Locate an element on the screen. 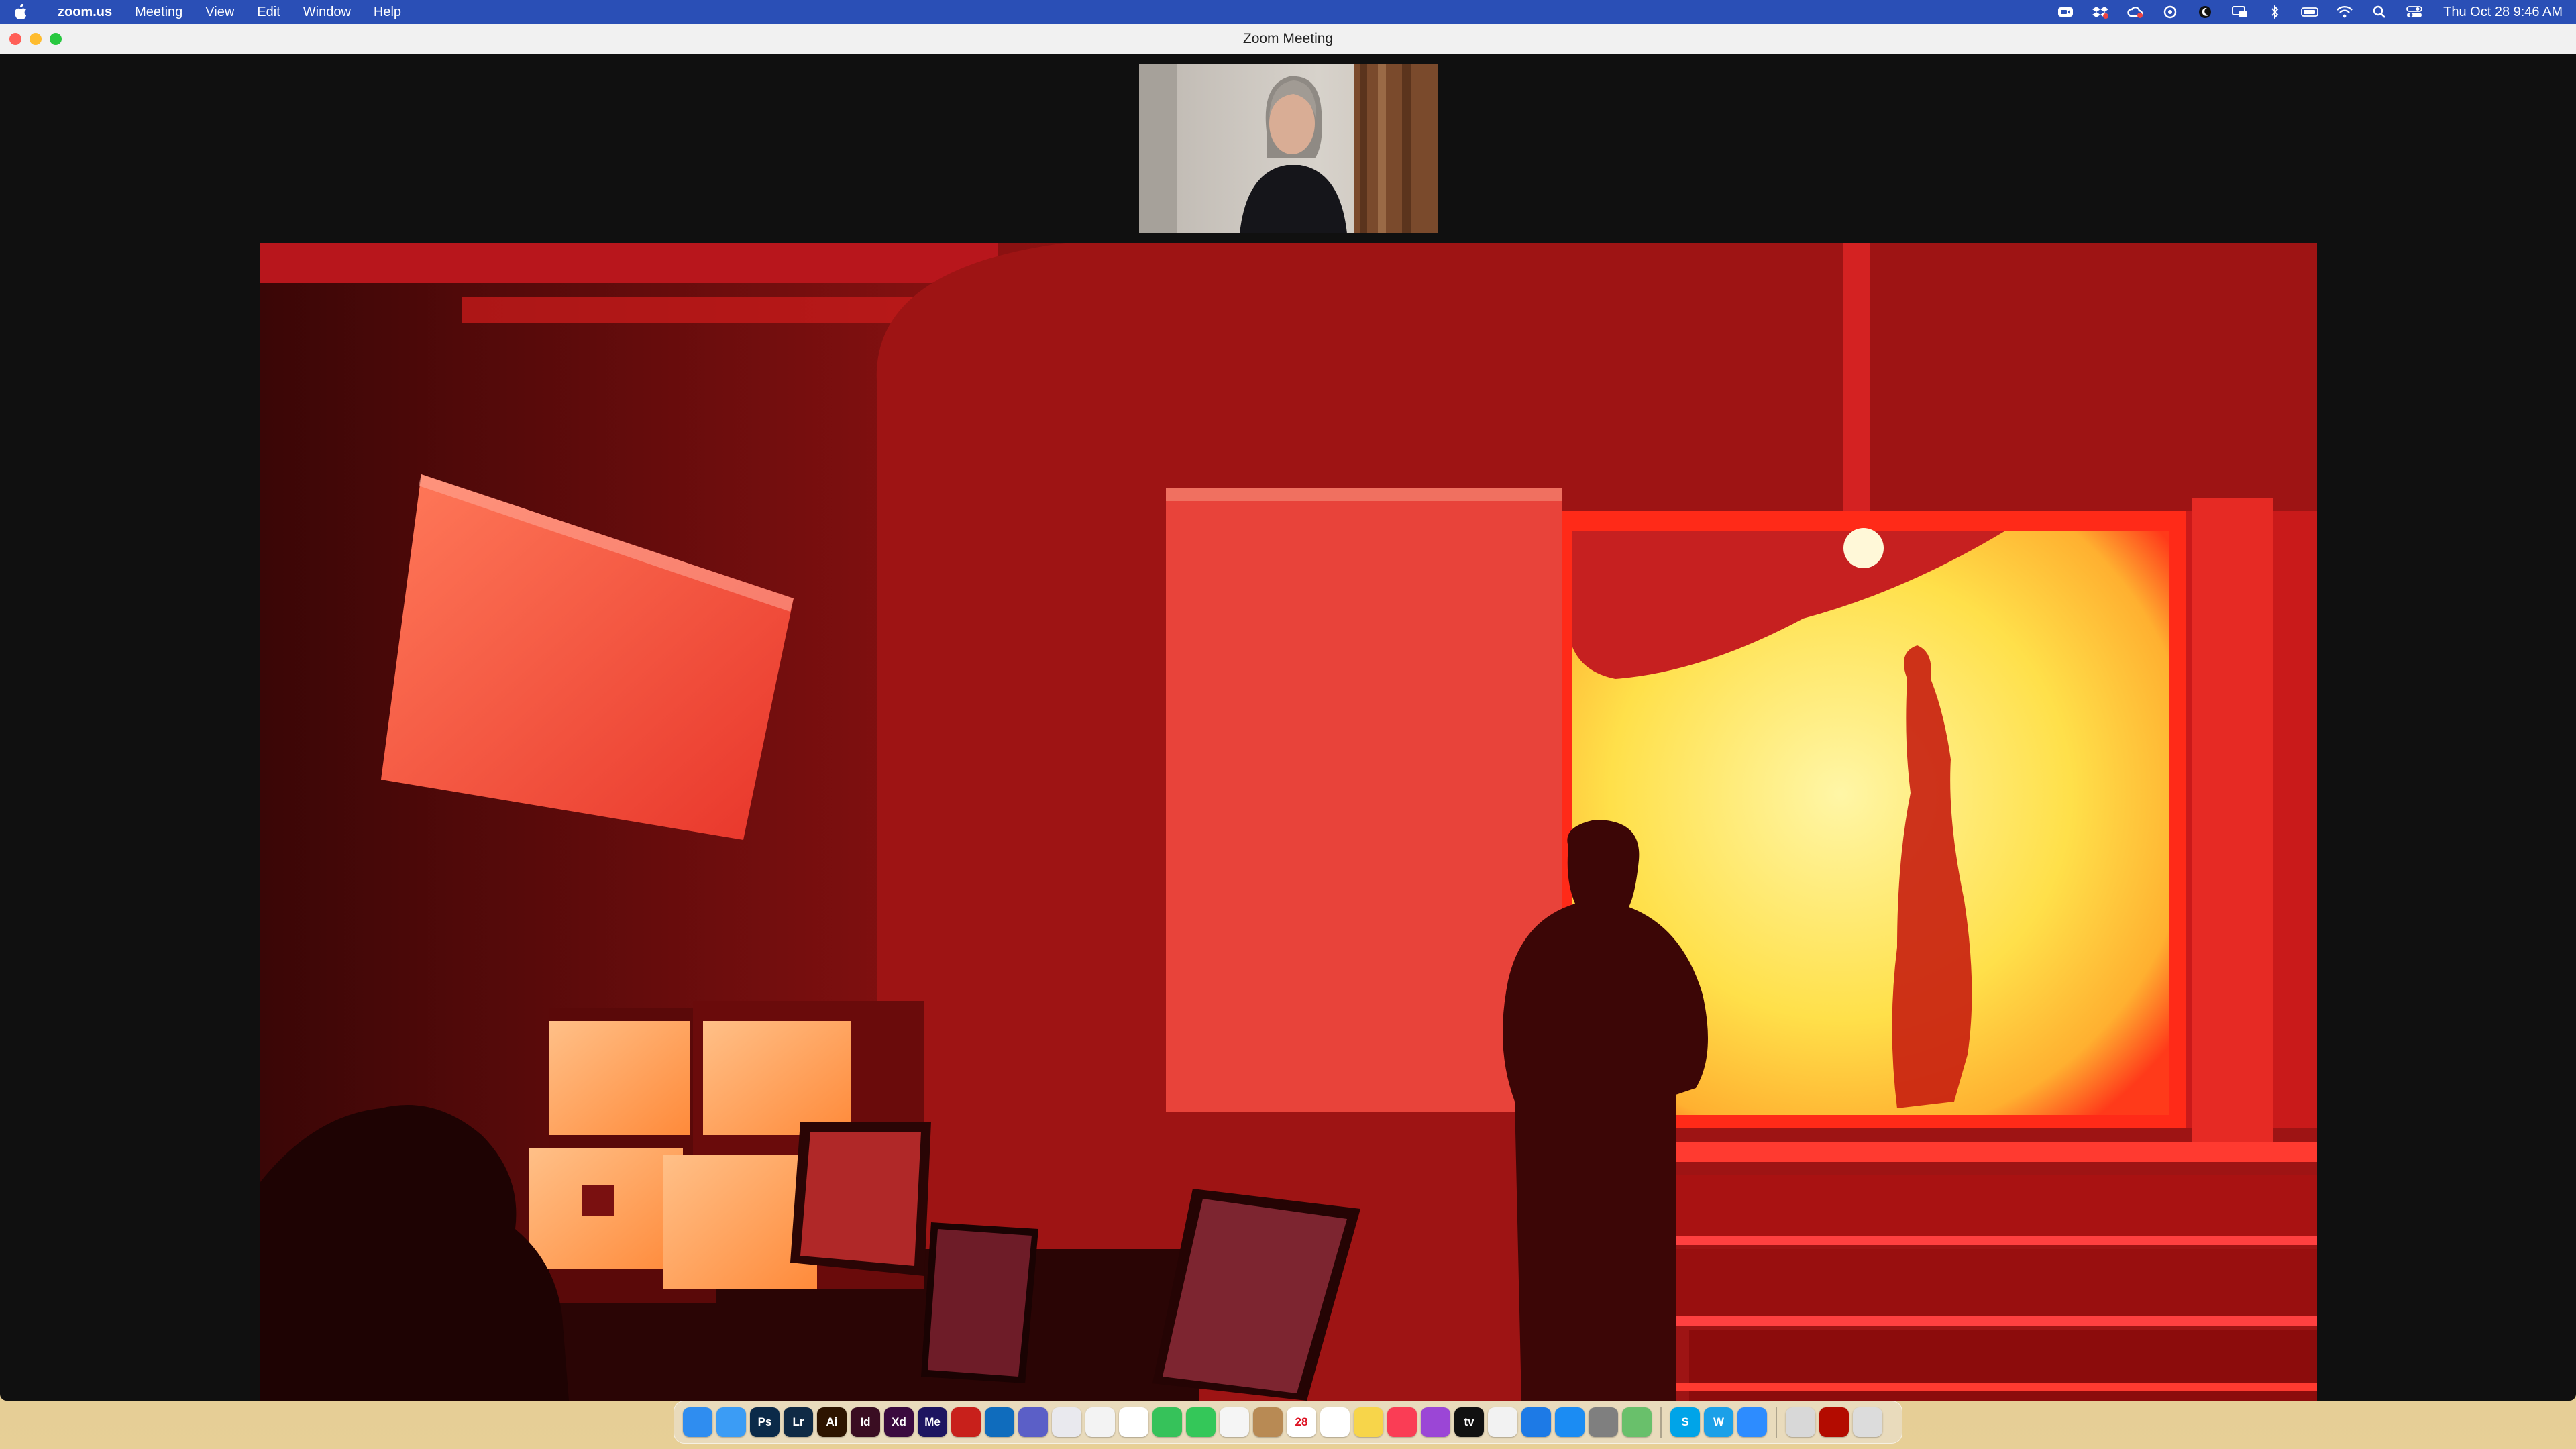 The image size is (2576, 1449). battery-icon is located at coordinates (2310, 12).